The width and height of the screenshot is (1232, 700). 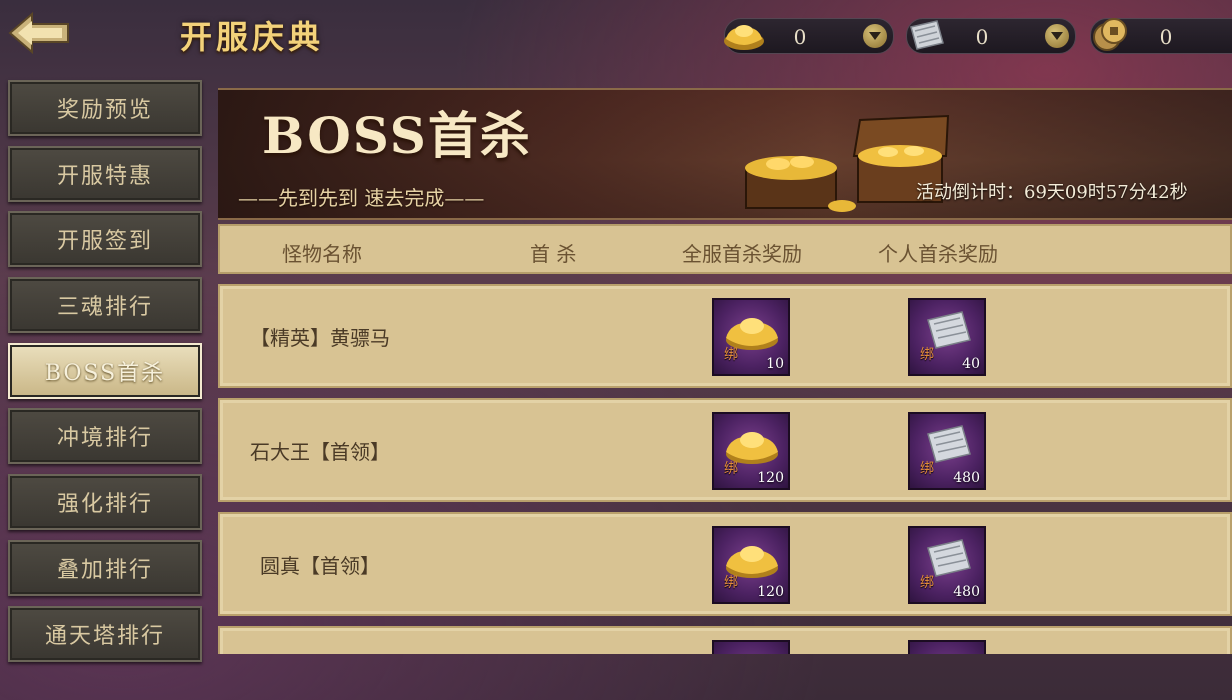 I want to click on currency-gold: 0, so click(x=809, y=36).